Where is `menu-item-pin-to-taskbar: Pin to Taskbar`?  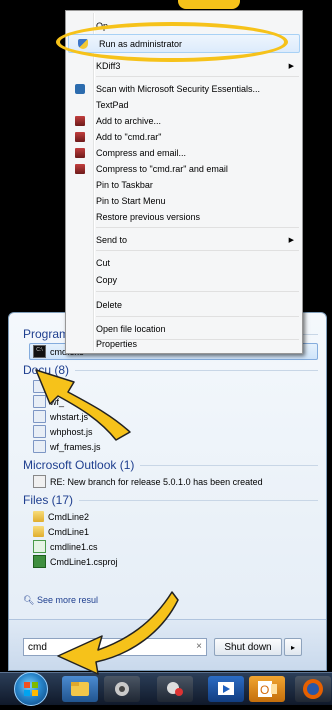
menu-item-pin-to-taskbar: Pin to Taskbar is located at coordinates (184, 184).